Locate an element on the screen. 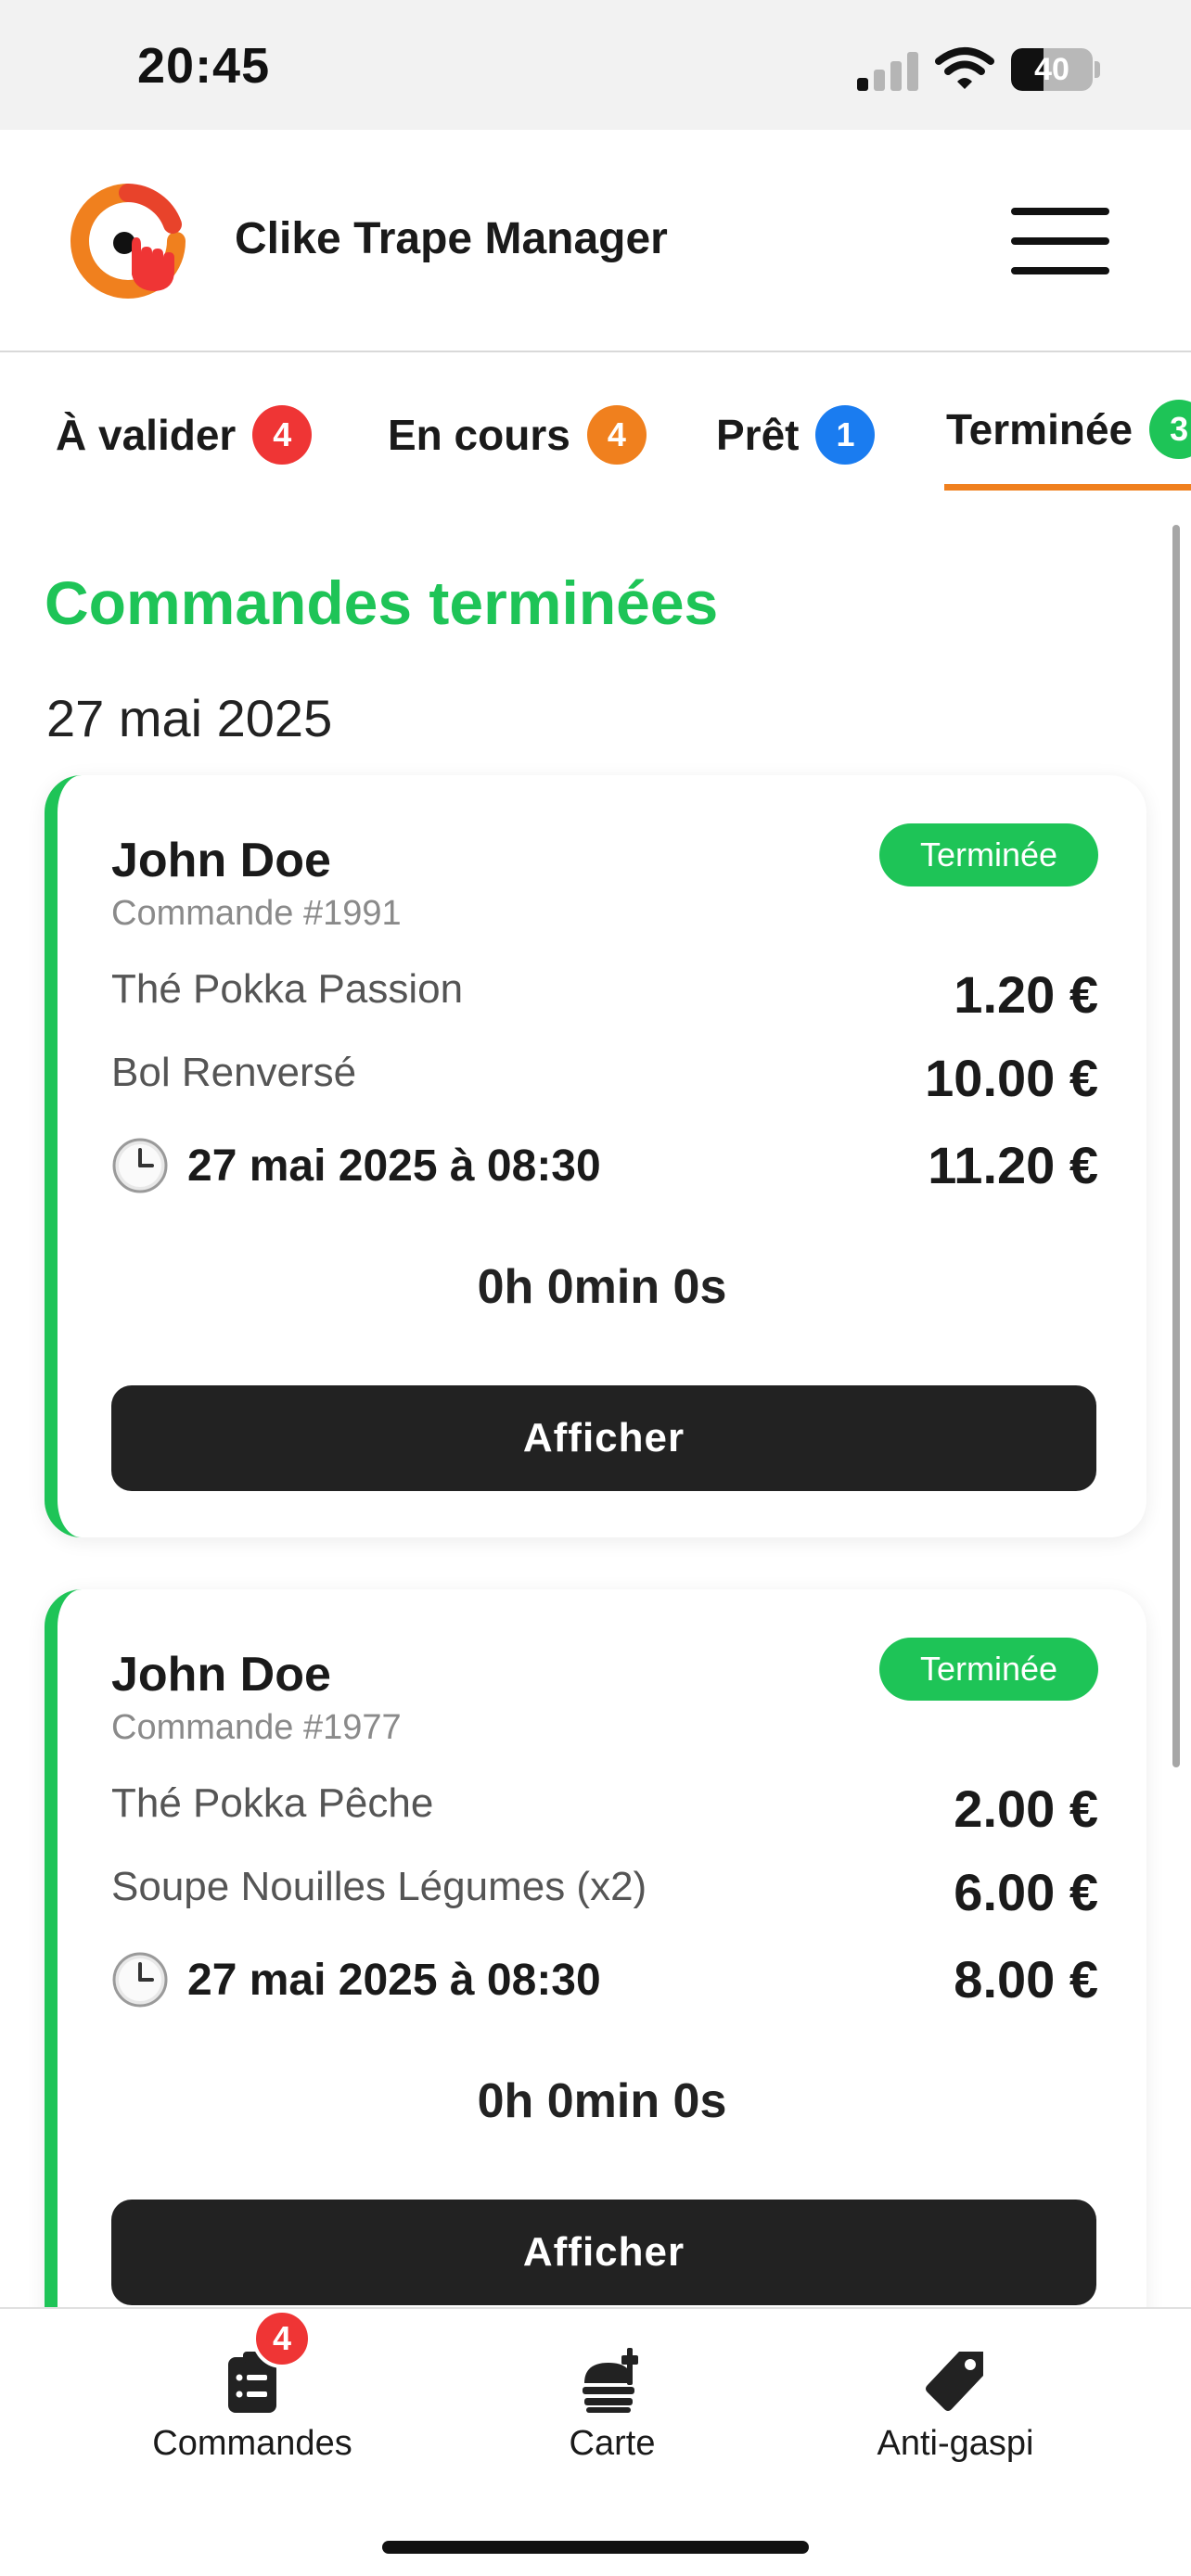 The width and height of the screenshot is (1191, 2576). status-tabs: À valider 4 En cours 4 Prêt 1 Terminée 3 is located at coordinates (595, 423).